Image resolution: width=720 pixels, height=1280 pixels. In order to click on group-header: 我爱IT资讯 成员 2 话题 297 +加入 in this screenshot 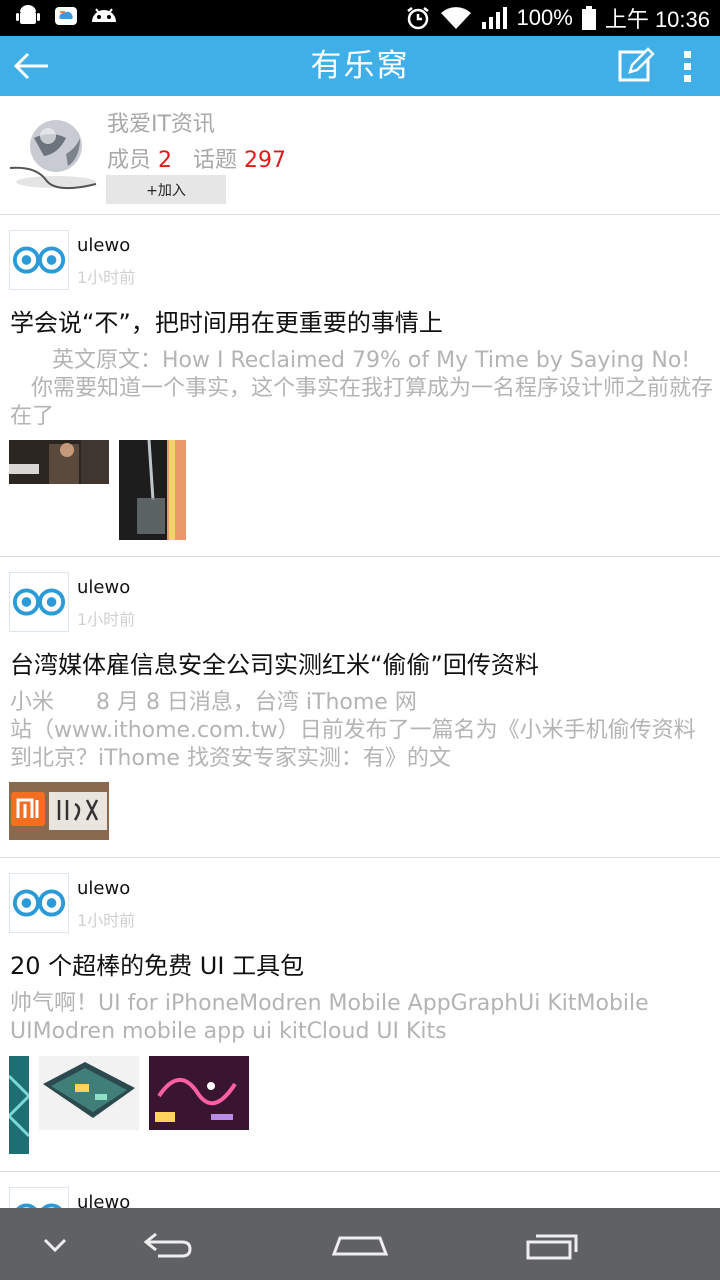, I will do `click(360, 155)`.